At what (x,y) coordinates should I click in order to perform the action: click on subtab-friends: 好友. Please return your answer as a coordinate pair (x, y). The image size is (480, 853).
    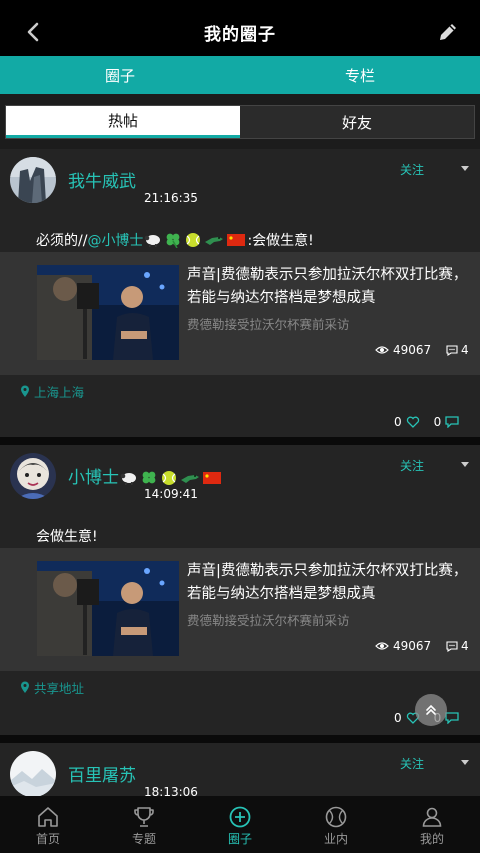
    Looking at the image, I should click on (357, 122).